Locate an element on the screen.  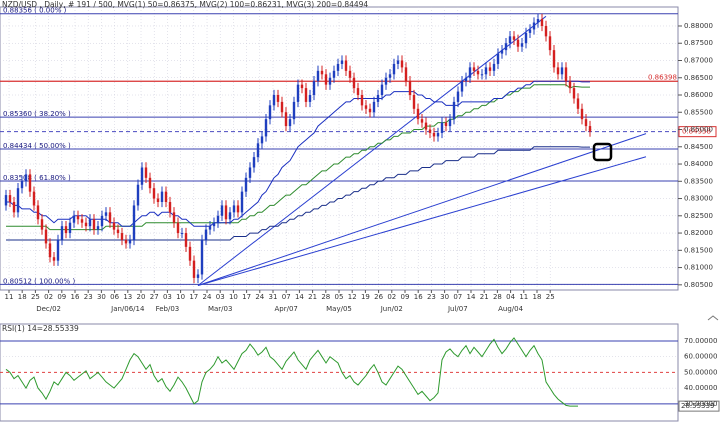
price-panel-resize-handle is located at coordinates (713, 318).